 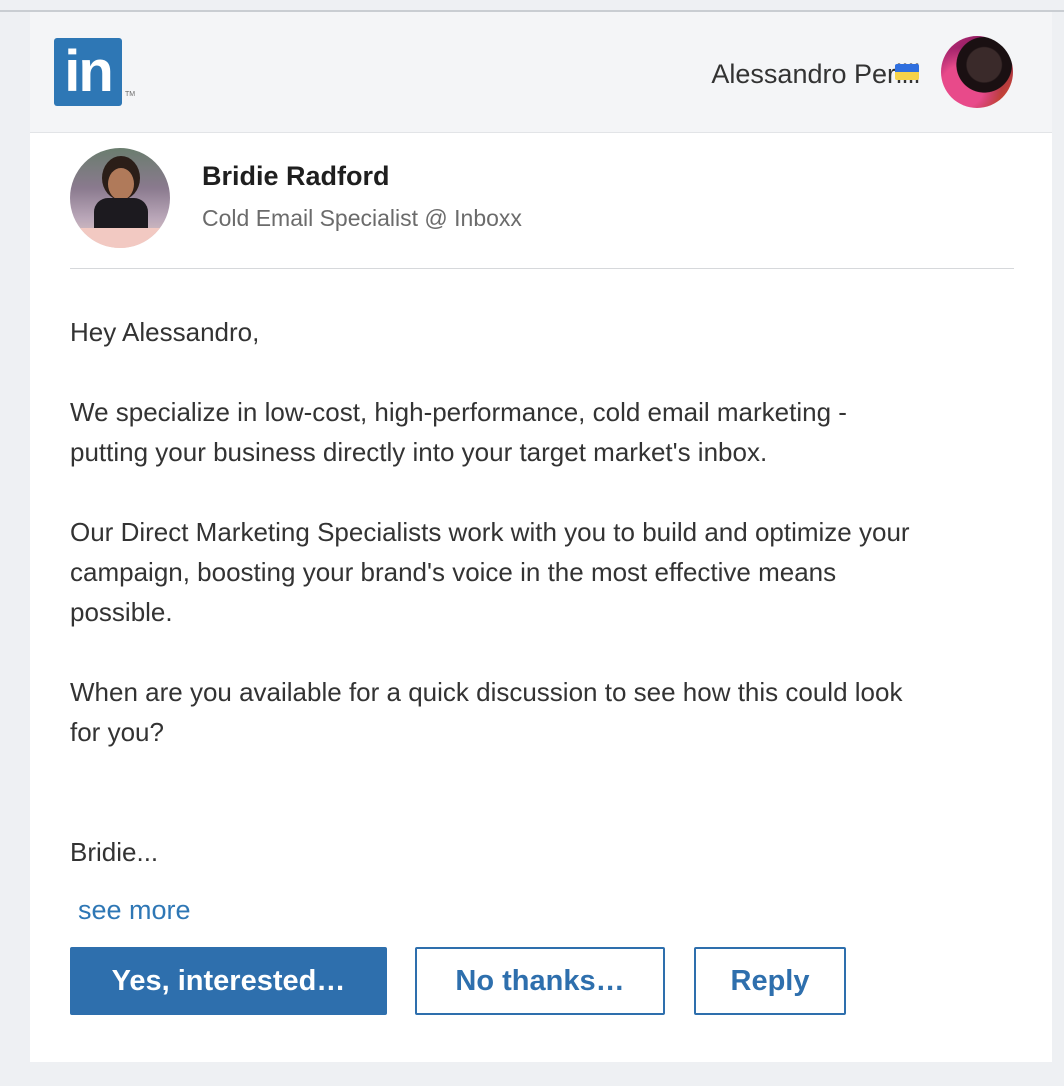 I want to click on reply-button: Reply, so click(x=770, y=981).